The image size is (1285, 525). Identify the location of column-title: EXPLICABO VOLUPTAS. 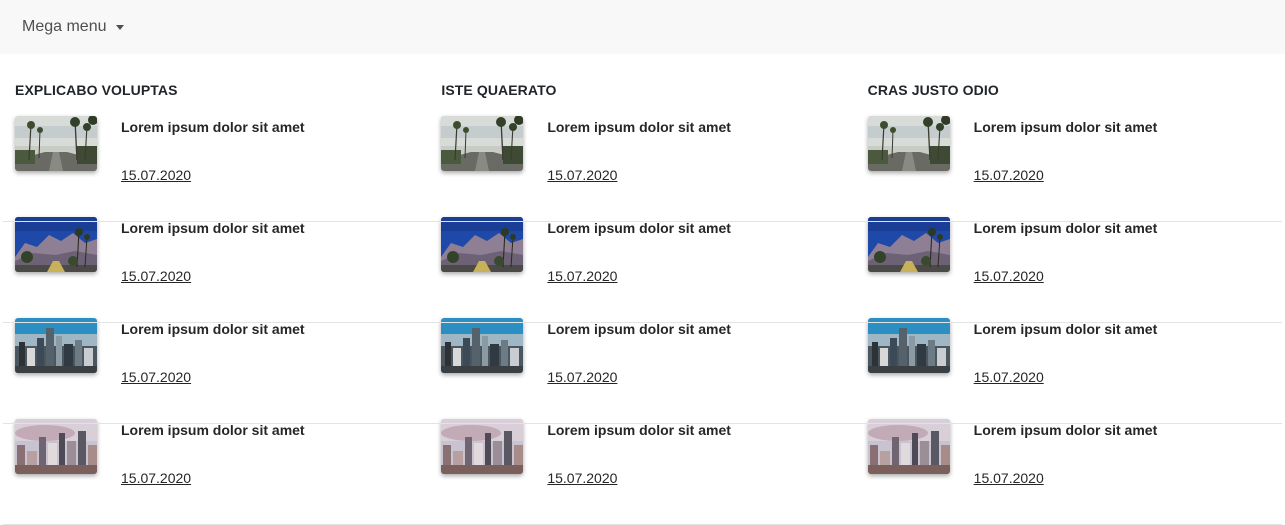
(96, 90).